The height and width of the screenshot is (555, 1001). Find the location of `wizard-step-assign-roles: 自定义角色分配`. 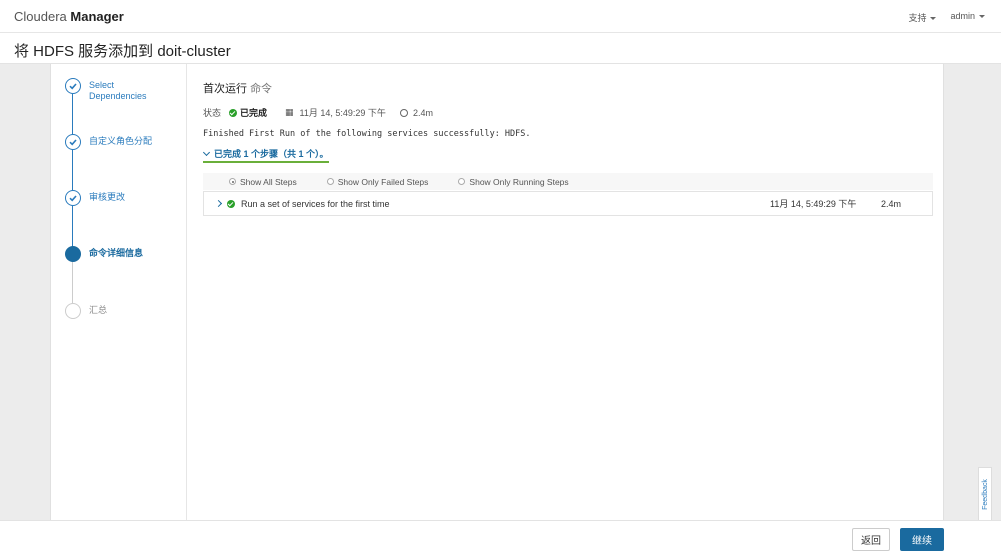

wizard-step-assign-roles: 自定义角色分配 is located at coordinates (108, 142).